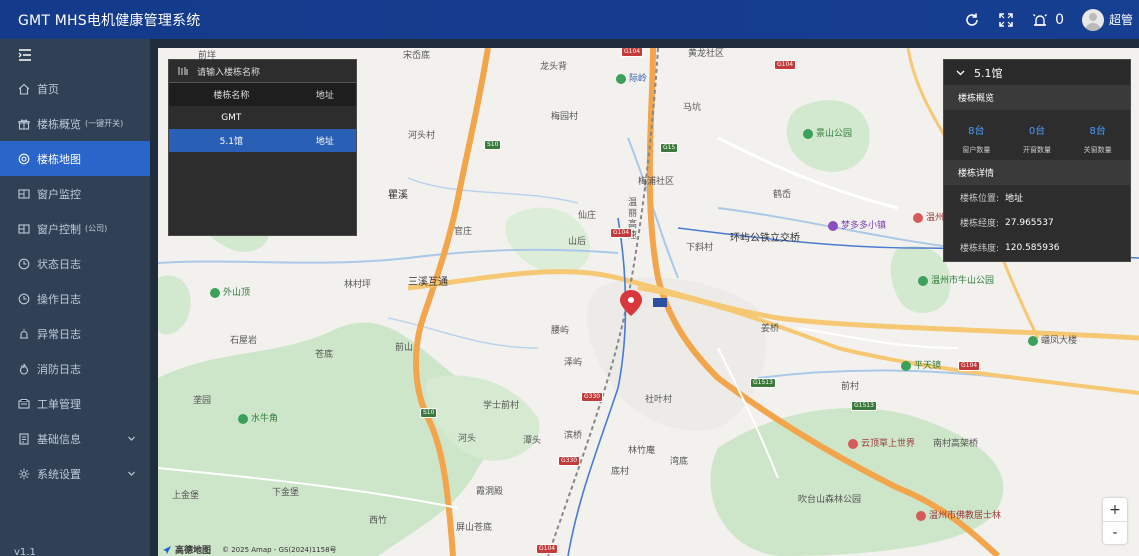 This screenshot has height=556, width=1139. Describe the element at coordinates (59, 159) in the screenshot. I see `sidebar-item-label: 楼栋地图` at that location.